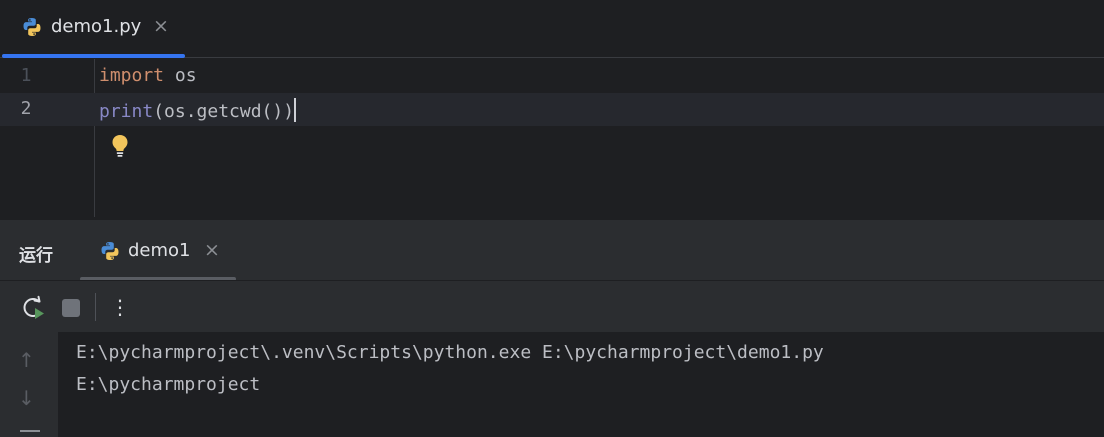  What do you see at coordinates (36, 256) in the screenshot?
I see `run-panel-title: 运行` at bounding box center [36, 256].